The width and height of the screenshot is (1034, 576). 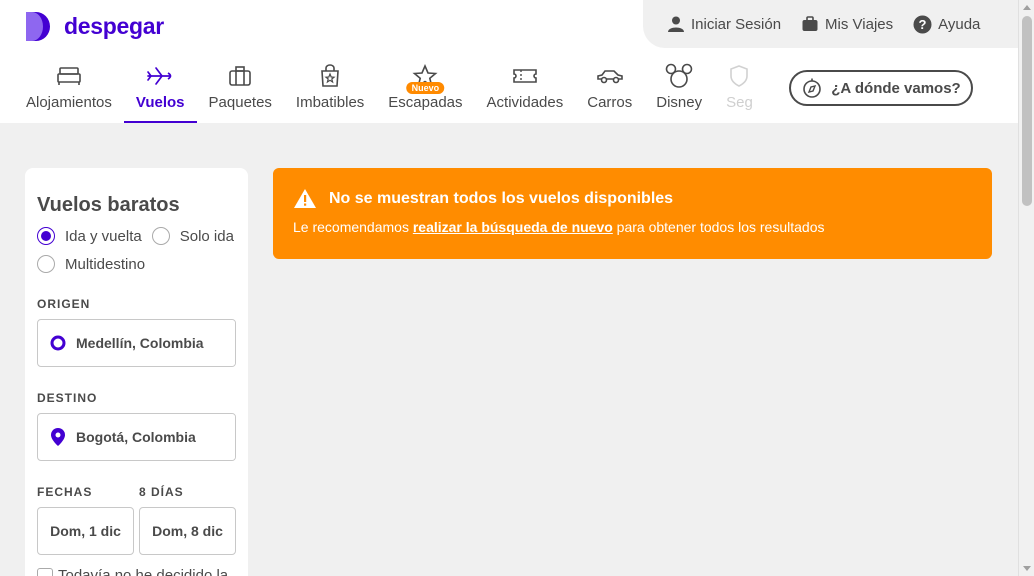 I want to click on tab-label: Vuelos, so click(x=160, y=102).